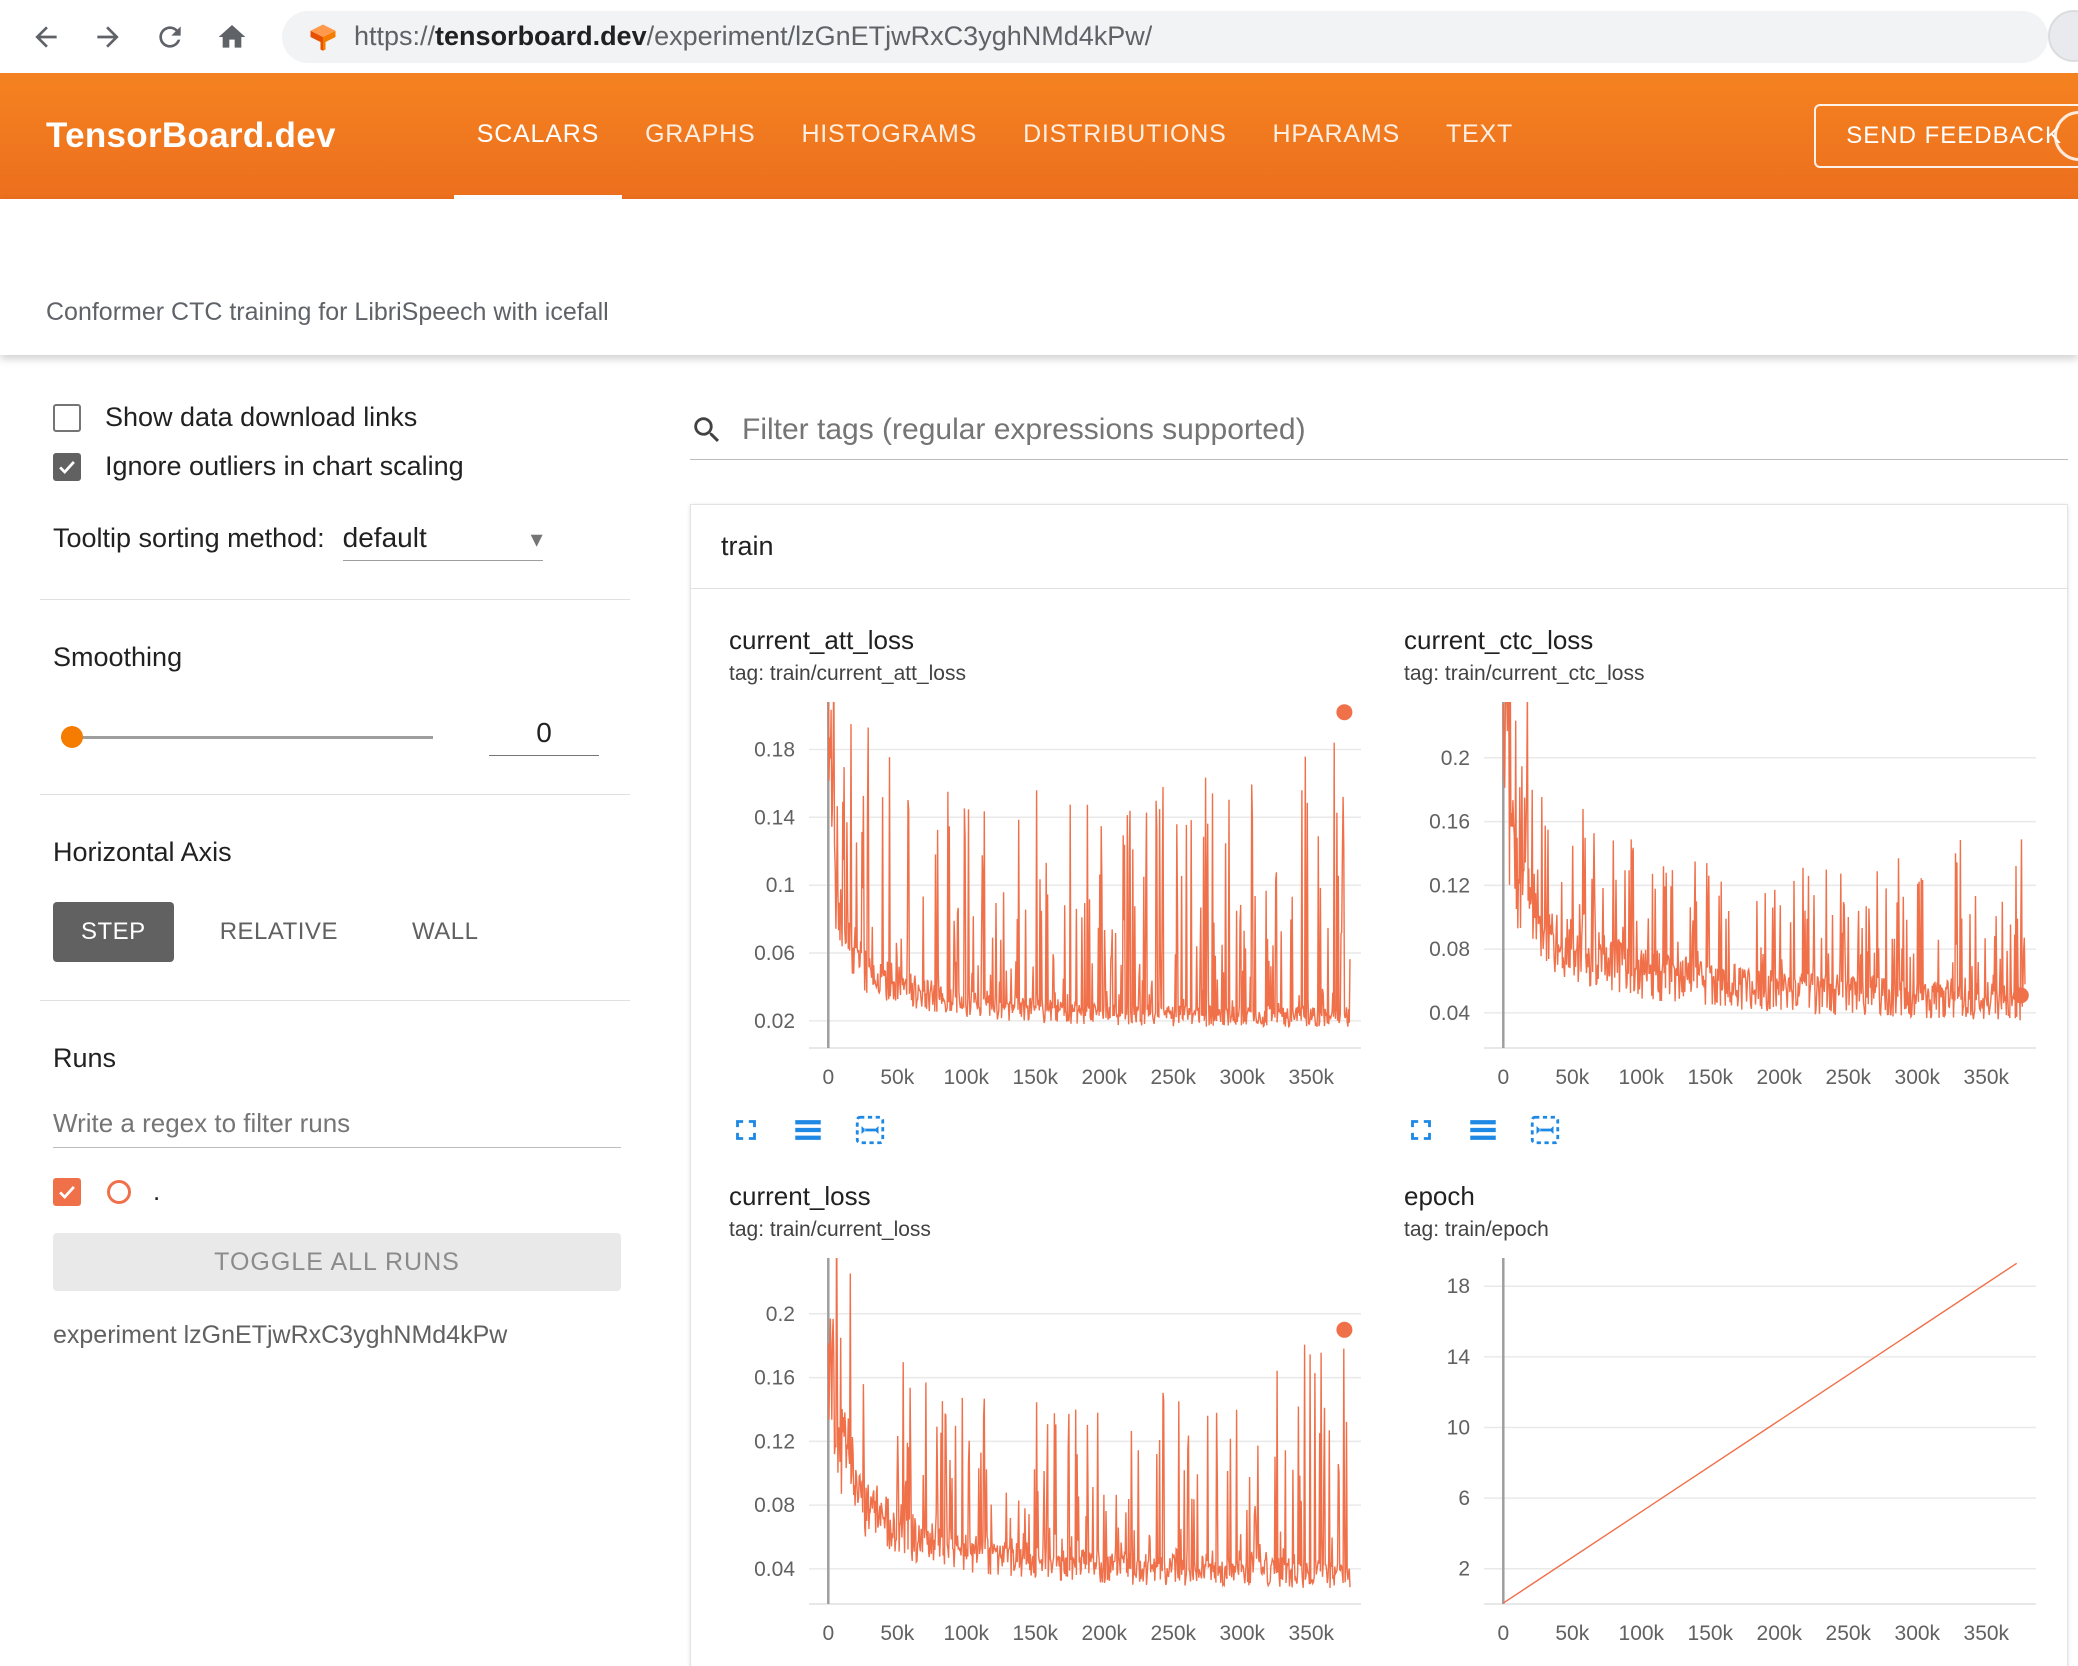 This screenshot has height=1666, width=2078. Describe the element at coordinates (1458, 1286) in the screenshot. I see `svg-text: 18` at that location.